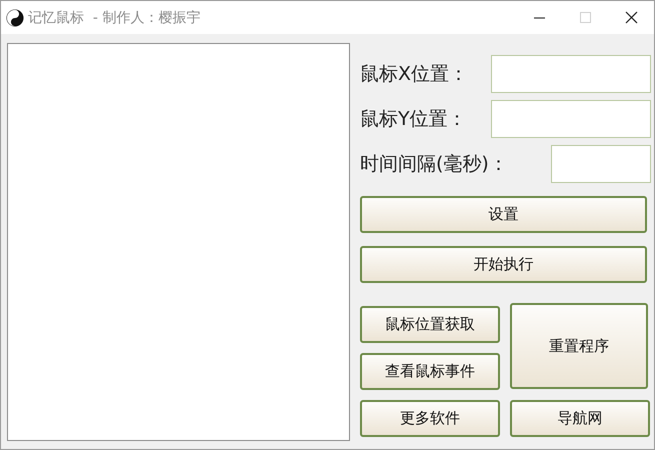 This screenshot has width=655, height=450. What do you see at coordinates (15, 17) in the screenshot?
I see `yin-yang-icon` at bounding box center [15, 17].